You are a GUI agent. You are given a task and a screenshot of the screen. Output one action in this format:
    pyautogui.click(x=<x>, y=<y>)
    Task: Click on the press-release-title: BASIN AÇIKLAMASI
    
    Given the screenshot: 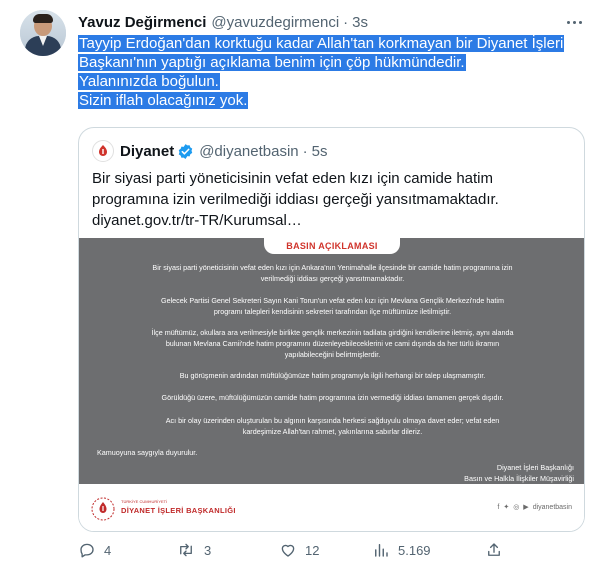 What is the action you would take?
    pyautogui.click(x=332, y=246)
    